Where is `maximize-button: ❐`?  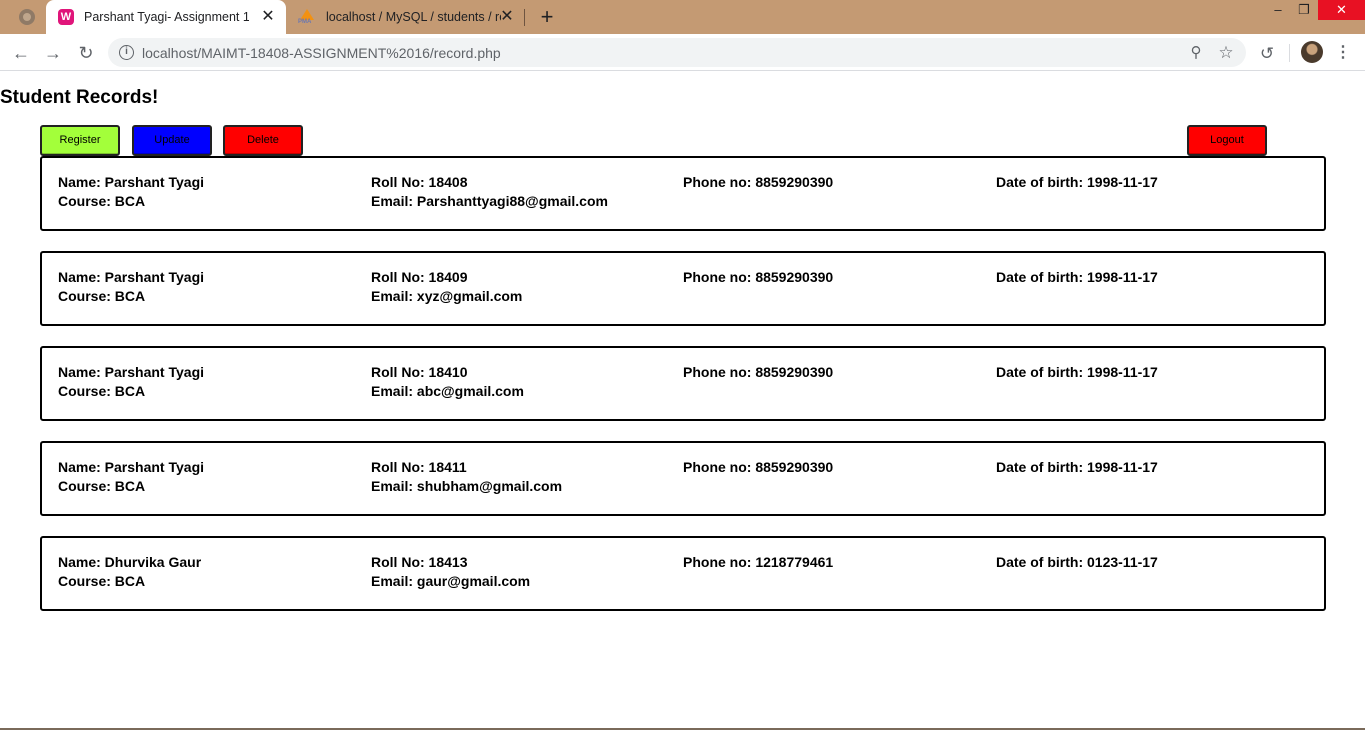 maximize-button: ❐ is located at coordinates (1304, 10).